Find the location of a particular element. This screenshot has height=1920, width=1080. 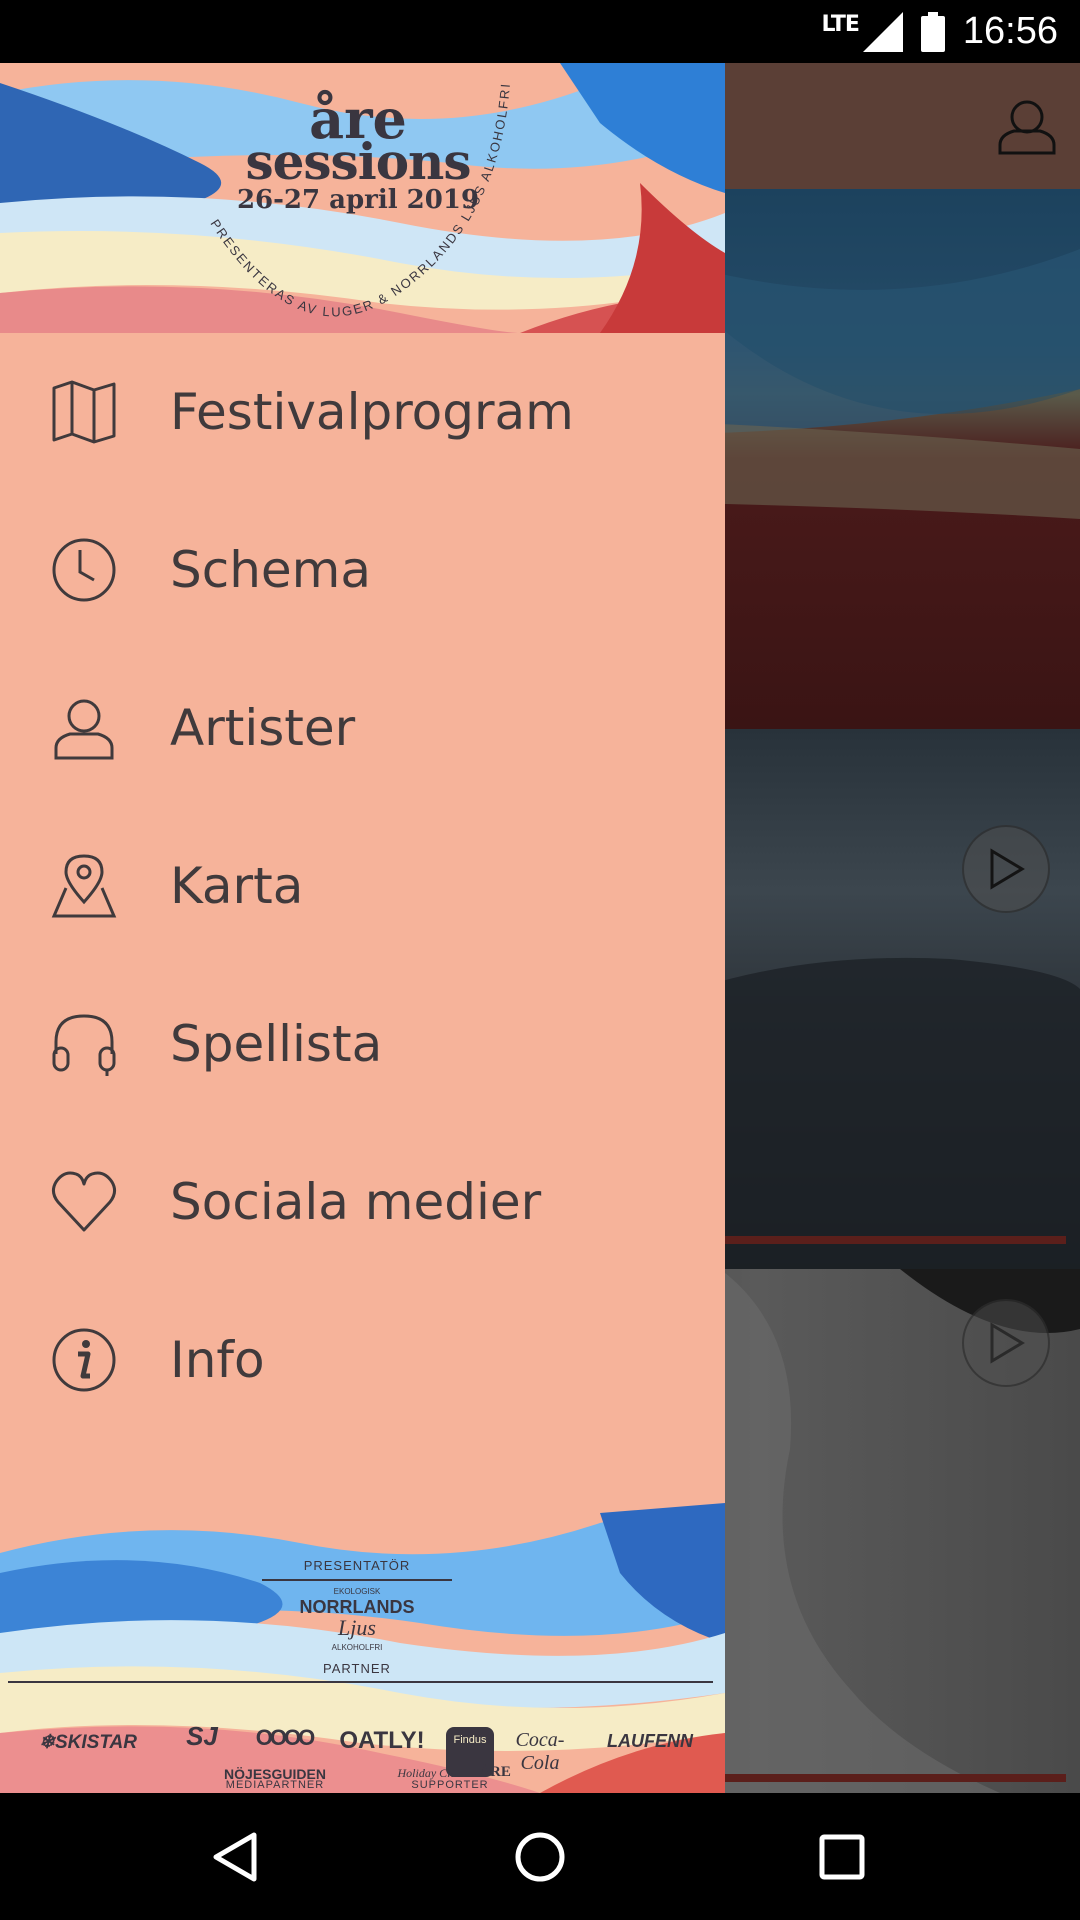

menu-item-spellista: Spellista is located at coordinates (362, 1044).